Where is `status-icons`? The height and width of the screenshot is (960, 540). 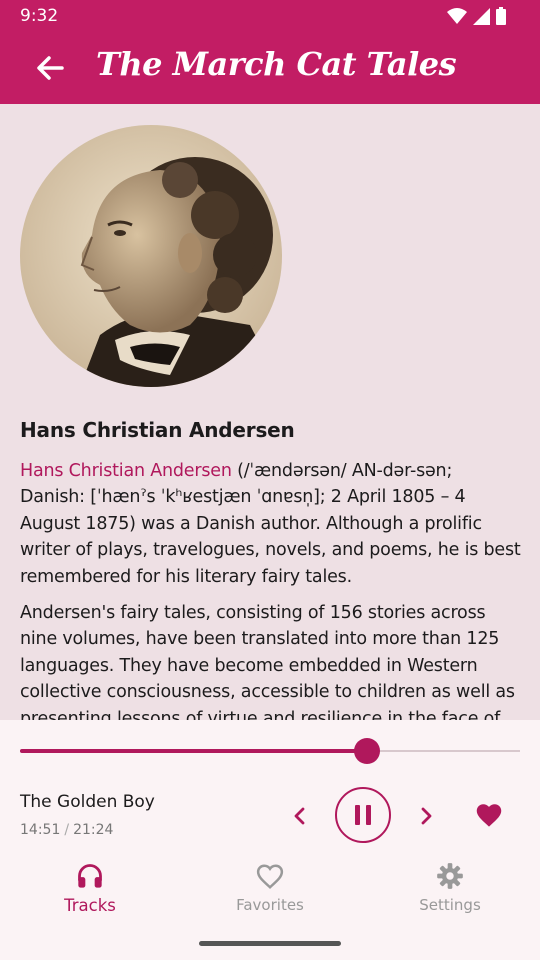 status-icons is located at coordinates (476, 16).